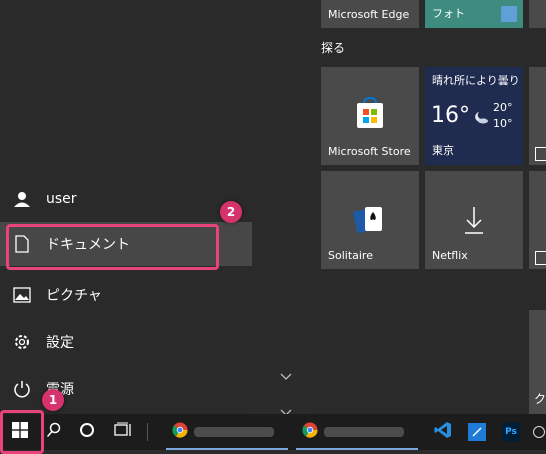  I want to click on gear-icon, so click(22, 342).